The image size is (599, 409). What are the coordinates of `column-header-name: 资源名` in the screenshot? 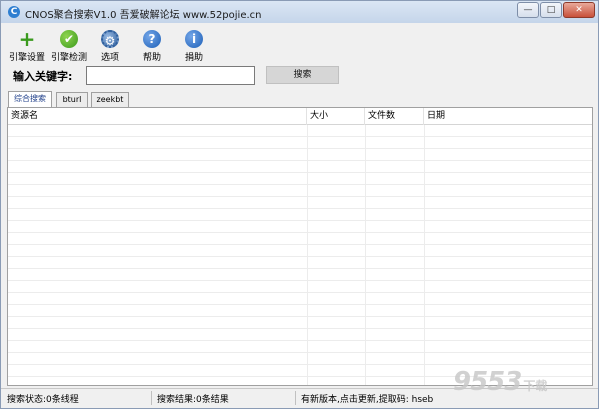 It's located at (157, 116).